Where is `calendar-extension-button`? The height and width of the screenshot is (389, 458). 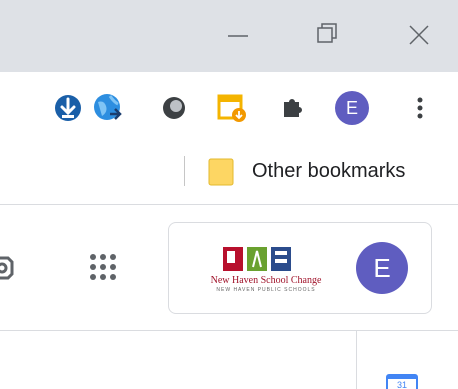 calendar-extension-button is located at coordinates (232, 108).